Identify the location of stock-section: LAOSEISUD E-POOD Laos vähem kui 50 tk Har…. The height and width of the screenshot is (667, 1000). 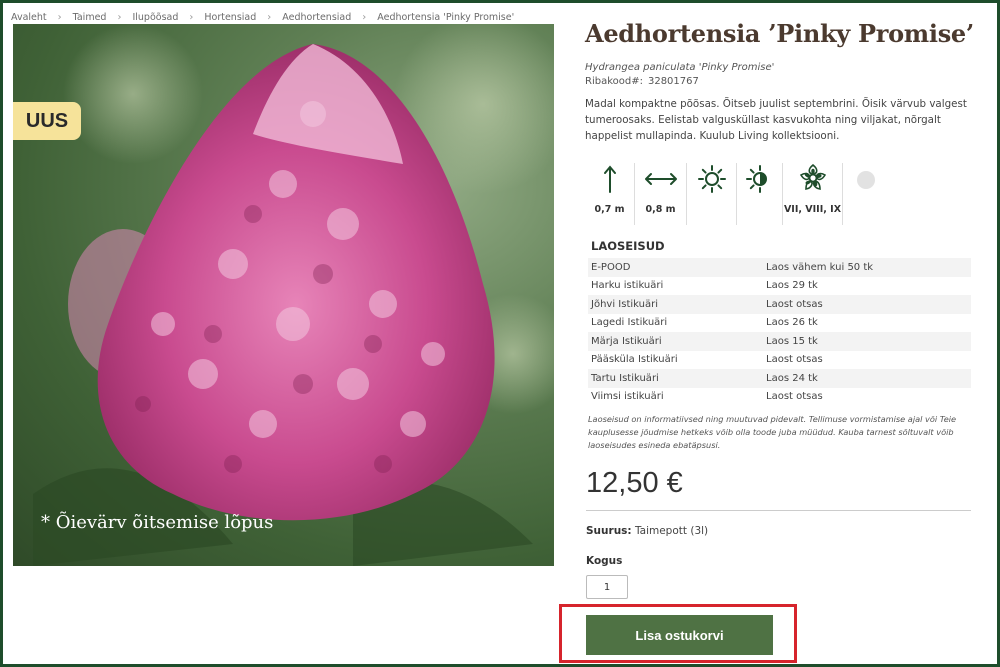
(779, 345).